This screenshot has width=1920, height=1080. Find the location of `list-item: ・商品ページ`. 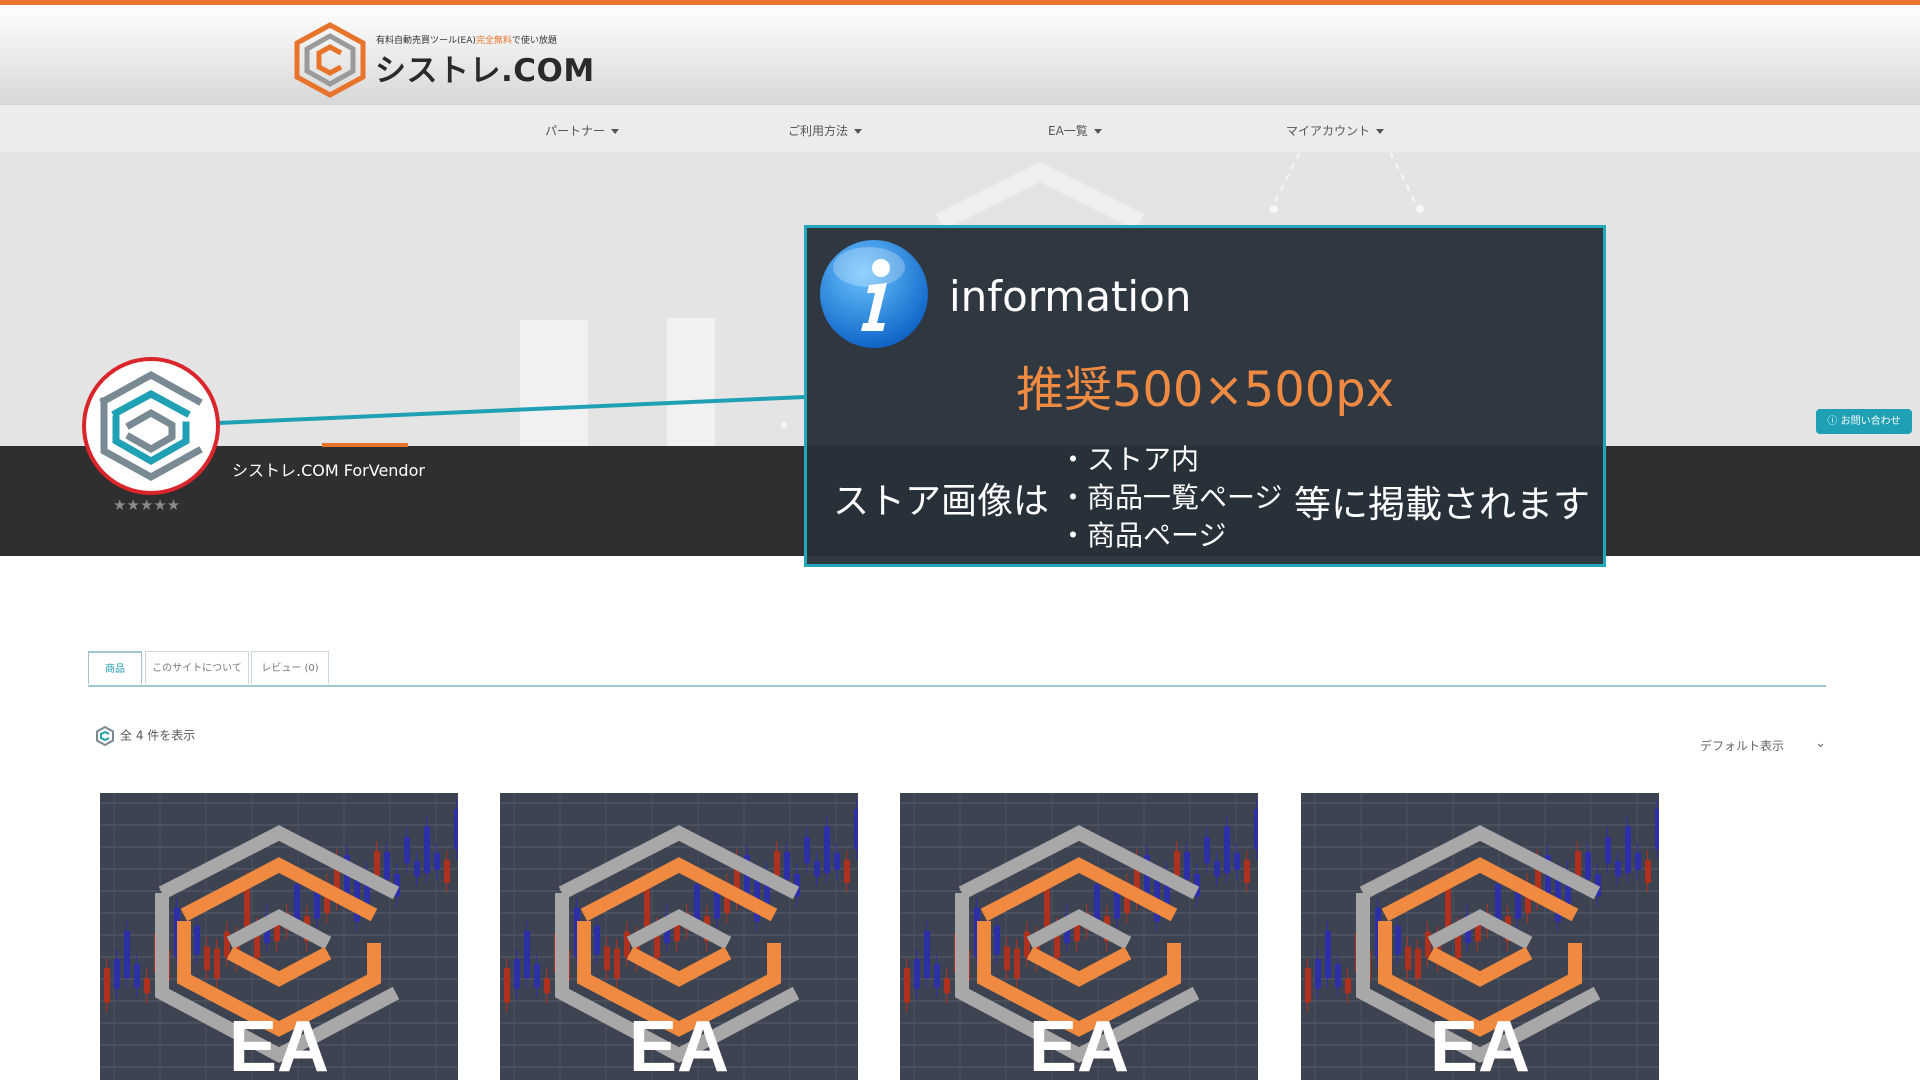

list-item: ・商品ページ is located at coordinates (1143, 535).